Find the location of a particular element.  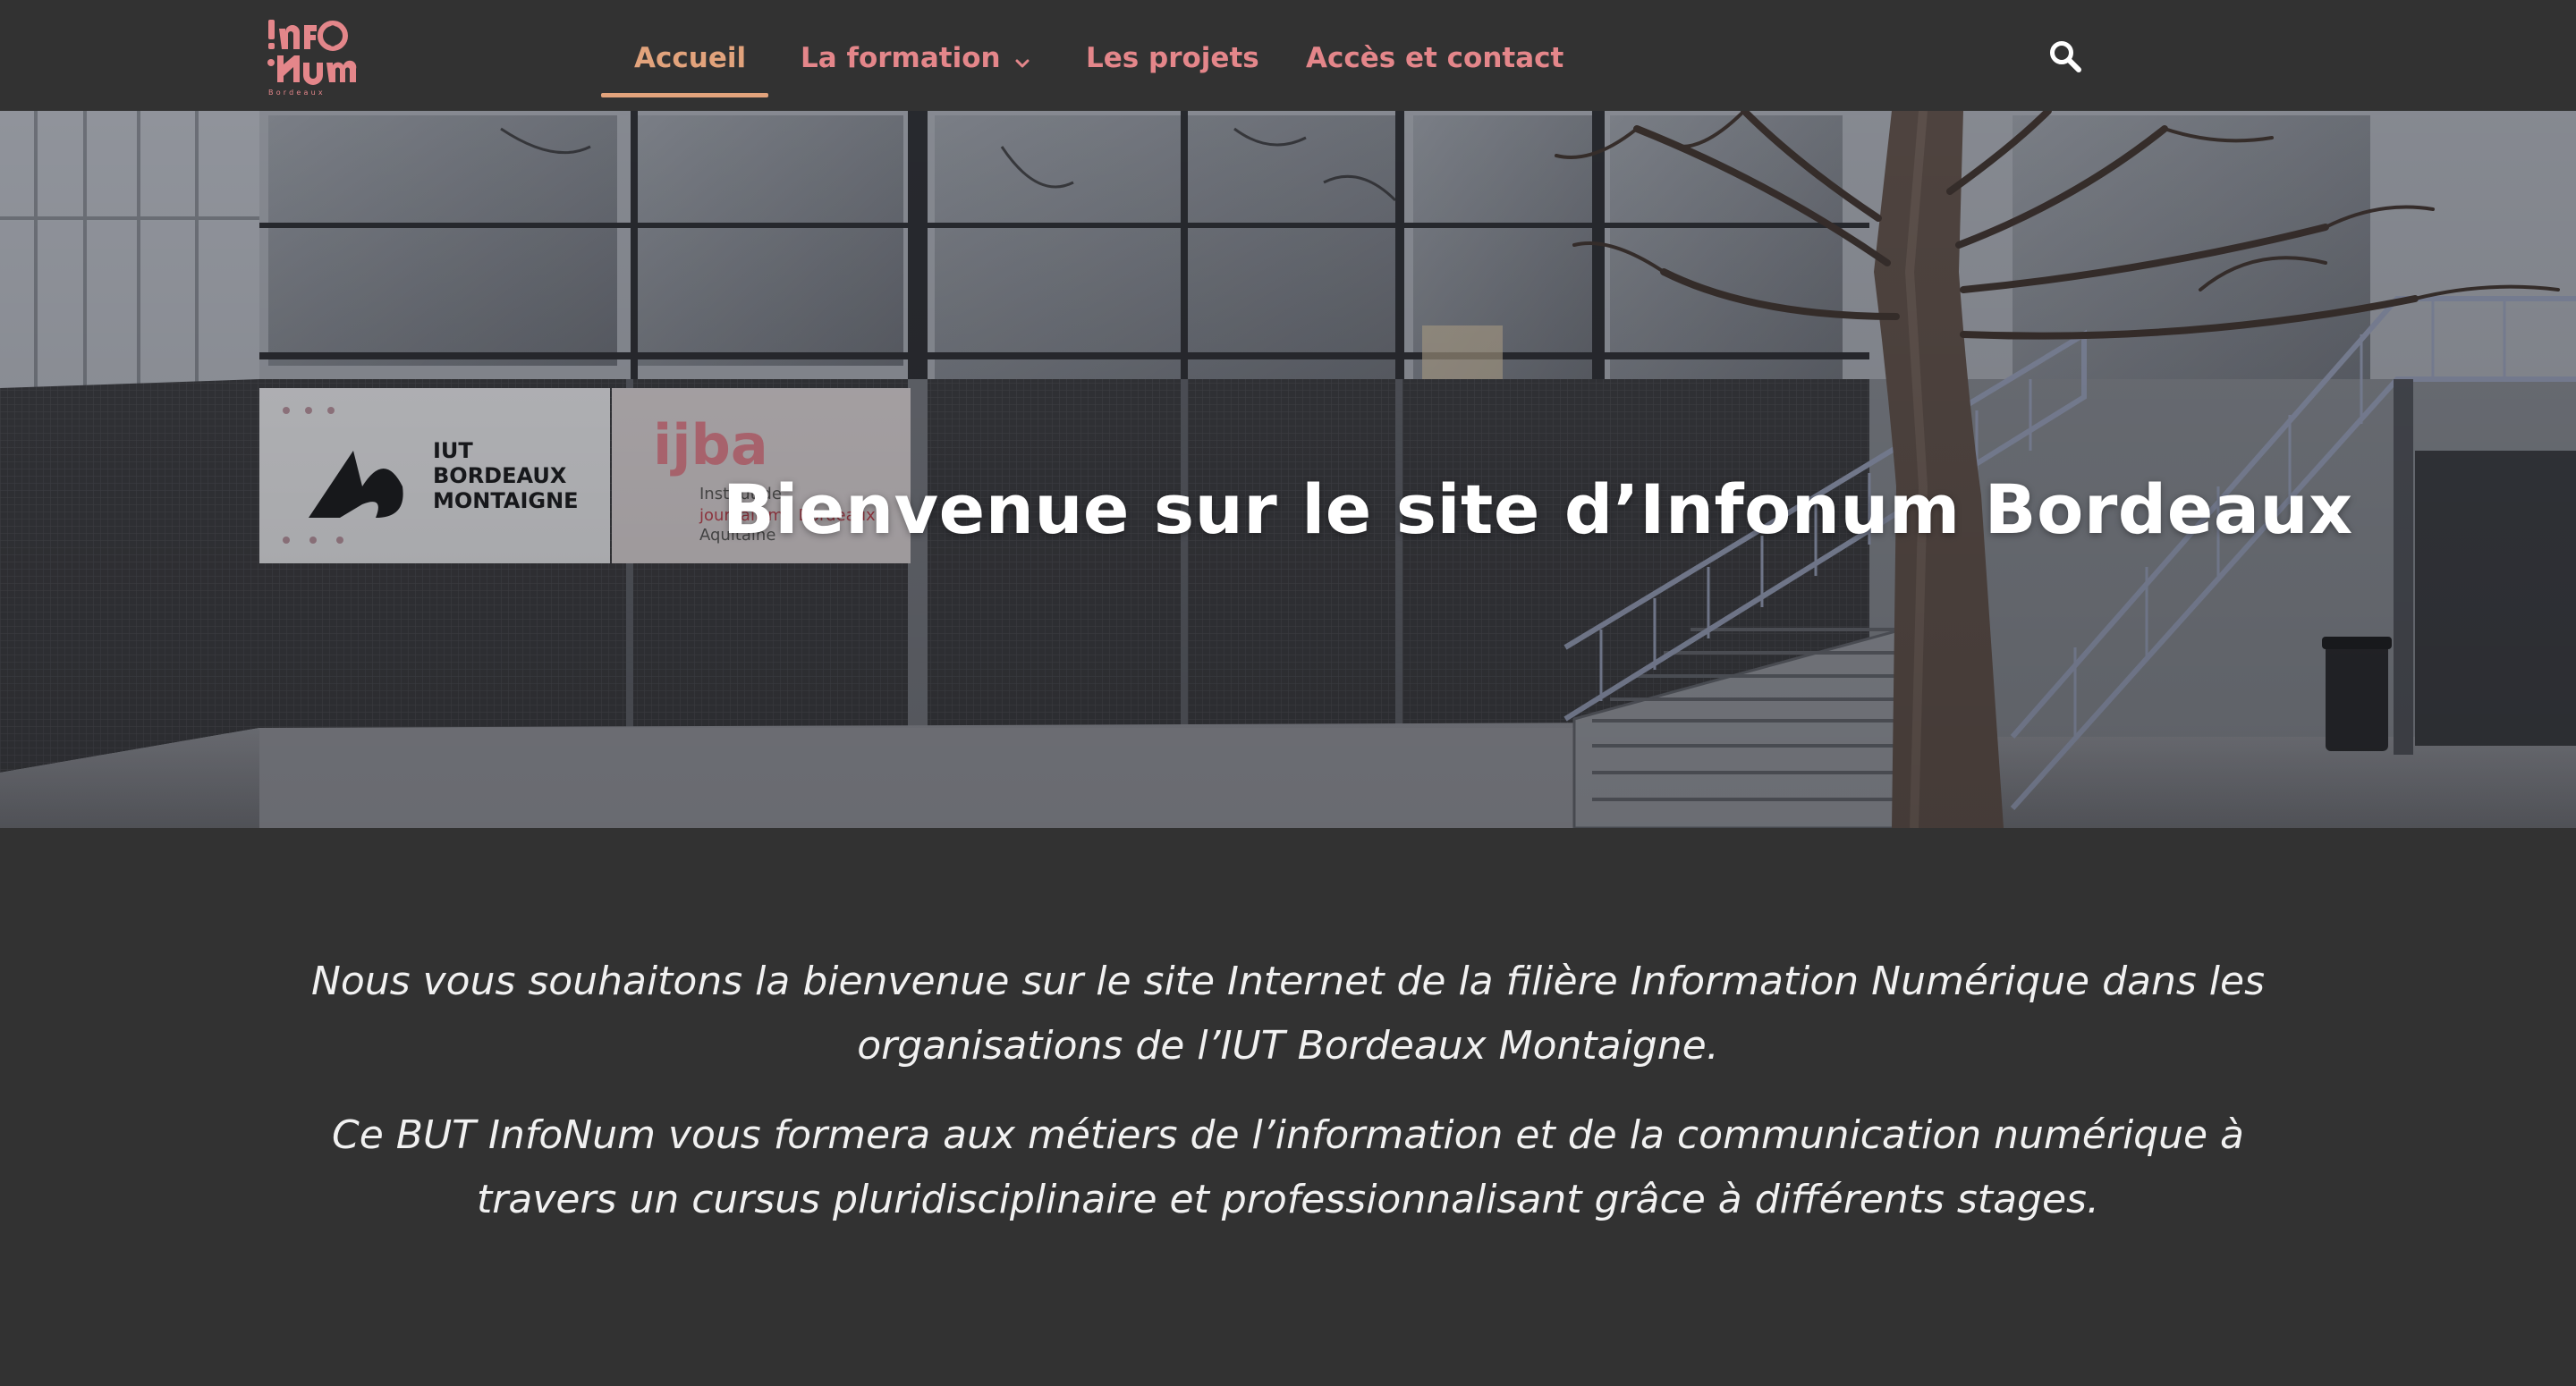

nav-active-indicator is located at coordinates (684, 95).